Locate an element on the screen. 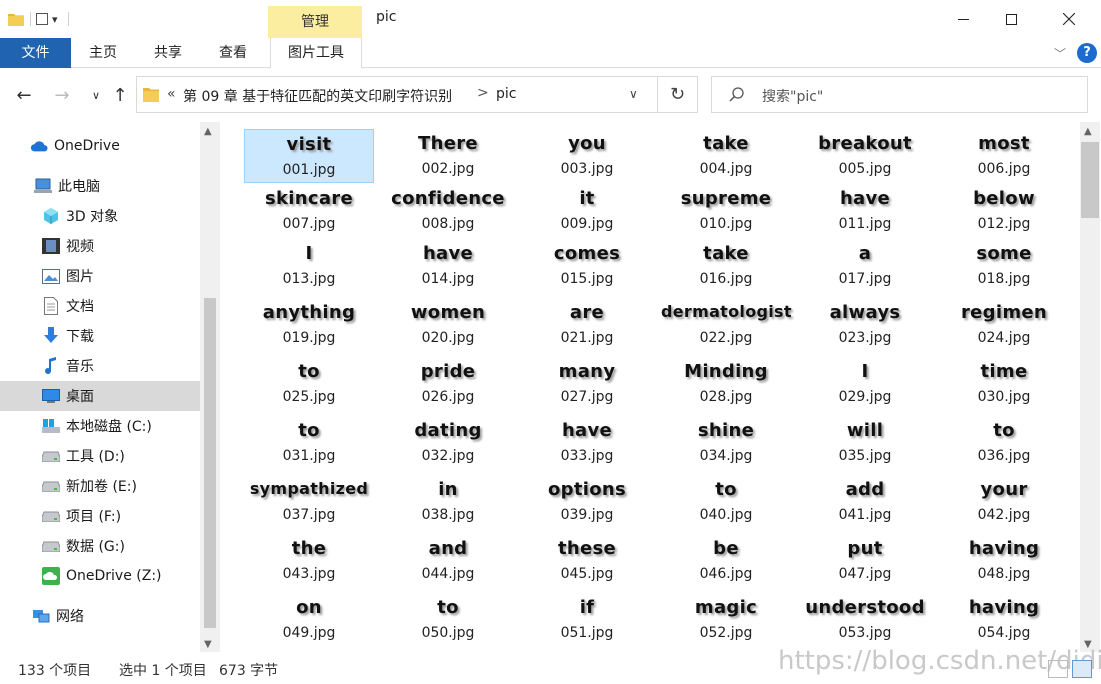  file-item: have 014.jpg is located at coordinates (448, 266).